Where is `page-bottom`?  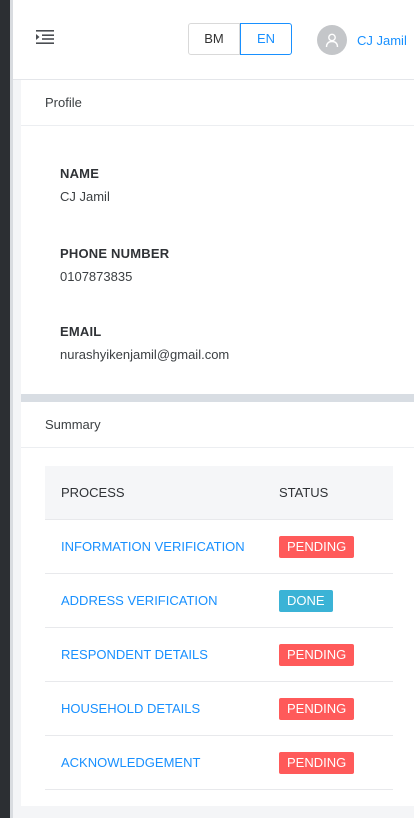 page-bottom is located at coordinates (213, 812).